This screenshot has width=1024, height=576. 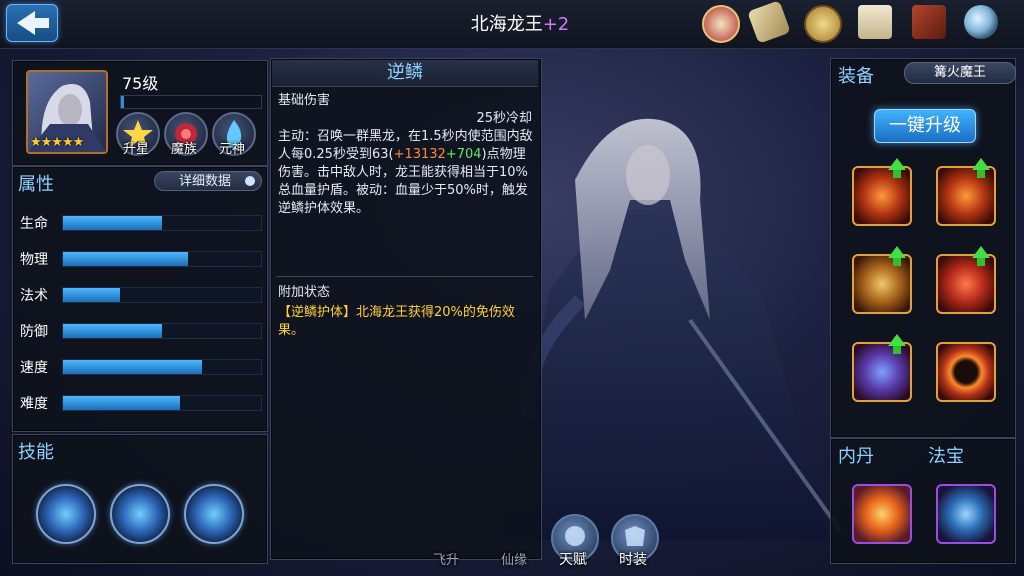 I want to click on upgrade-all-button: 一键升级, so click(x=925, y=126).